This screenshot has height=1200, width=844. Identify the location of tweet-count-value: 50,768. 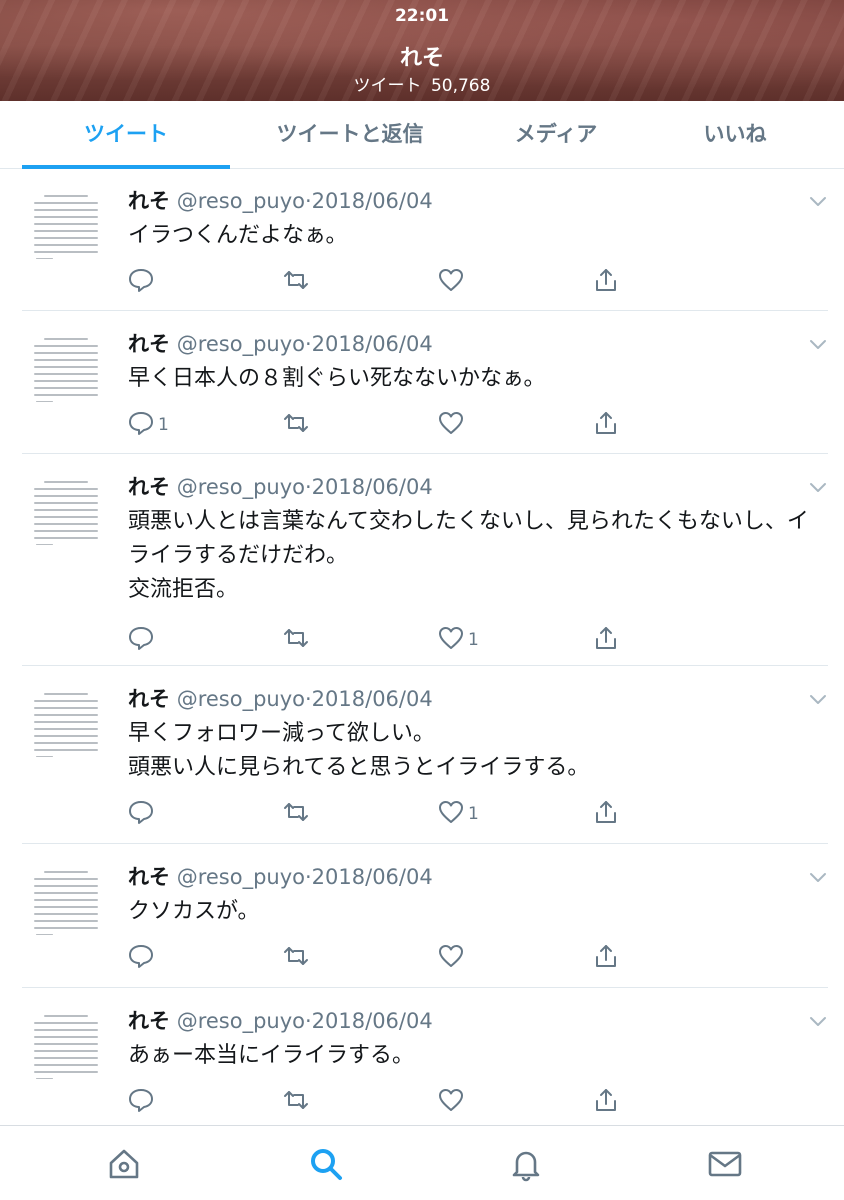
(460, 86).